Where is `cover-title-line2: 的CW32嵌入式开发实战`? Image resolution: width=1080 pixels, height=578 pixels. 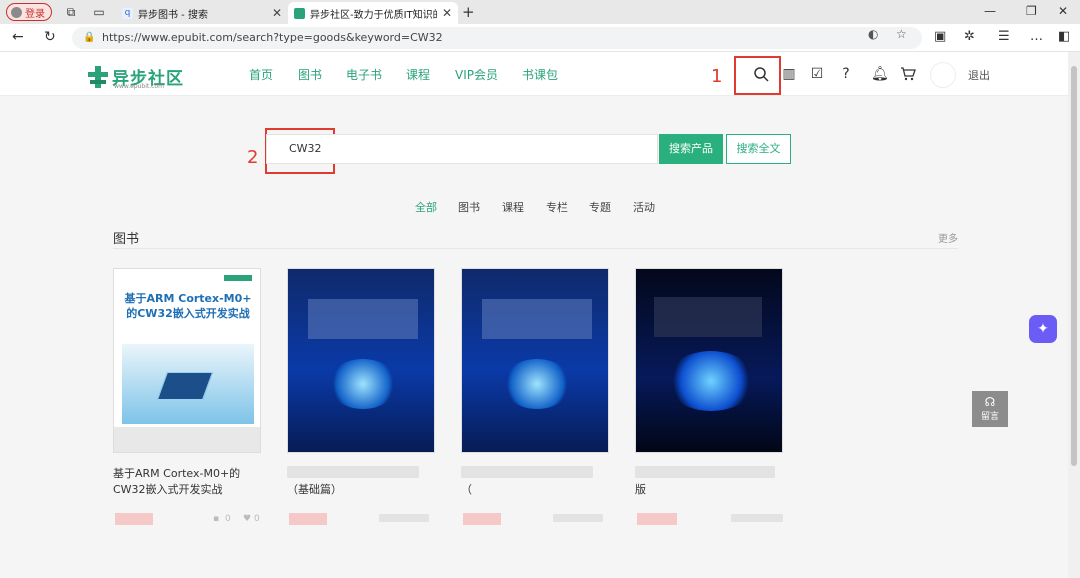
cover-title-line2: 的CW32嵌入式开发实战 is located at coordinates (188, 313).